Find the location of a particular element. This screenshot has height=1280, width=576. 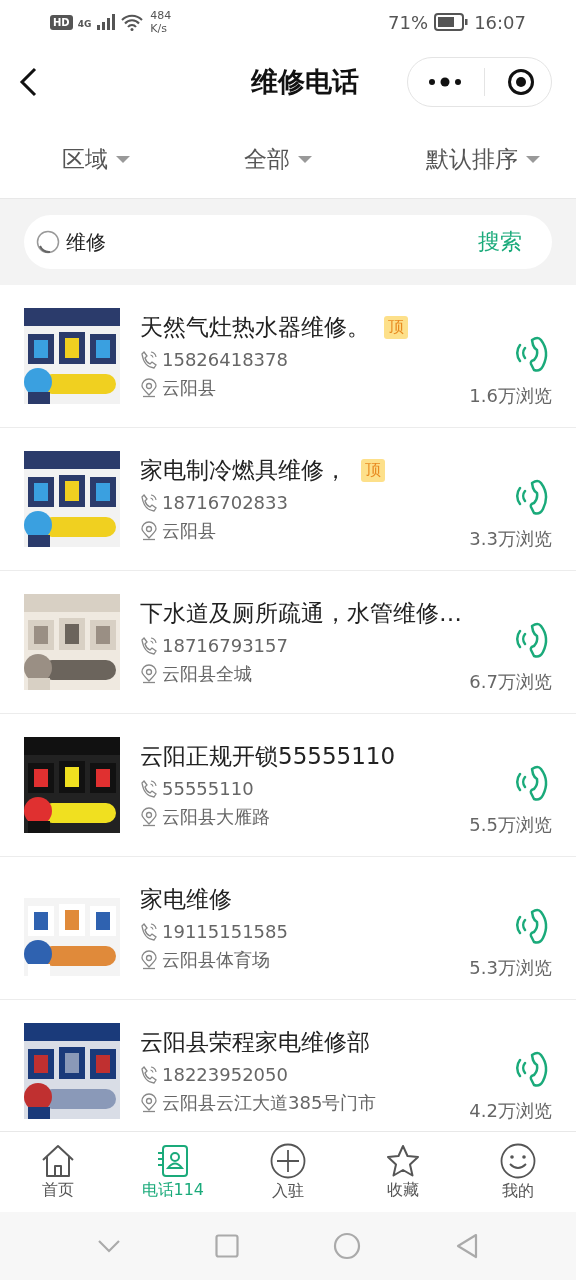

phone-number: 19115151585 is located at coordinates (225, 931).